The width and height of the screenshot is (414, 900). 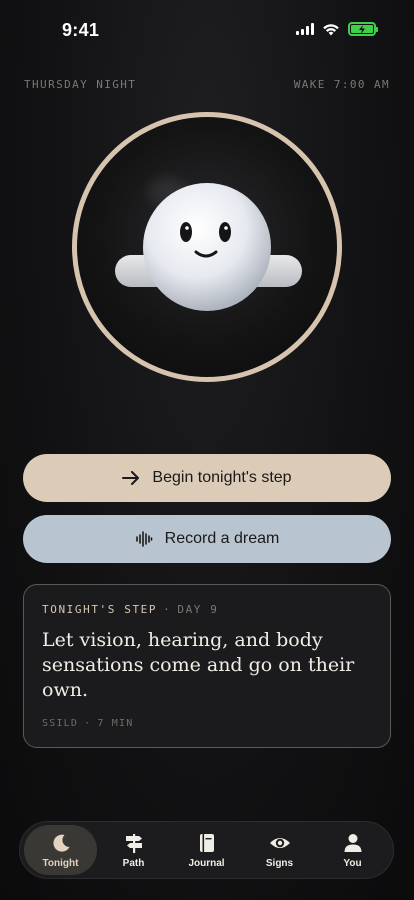 I want to click on tab-you-label: You, so click(x=352, y=863).